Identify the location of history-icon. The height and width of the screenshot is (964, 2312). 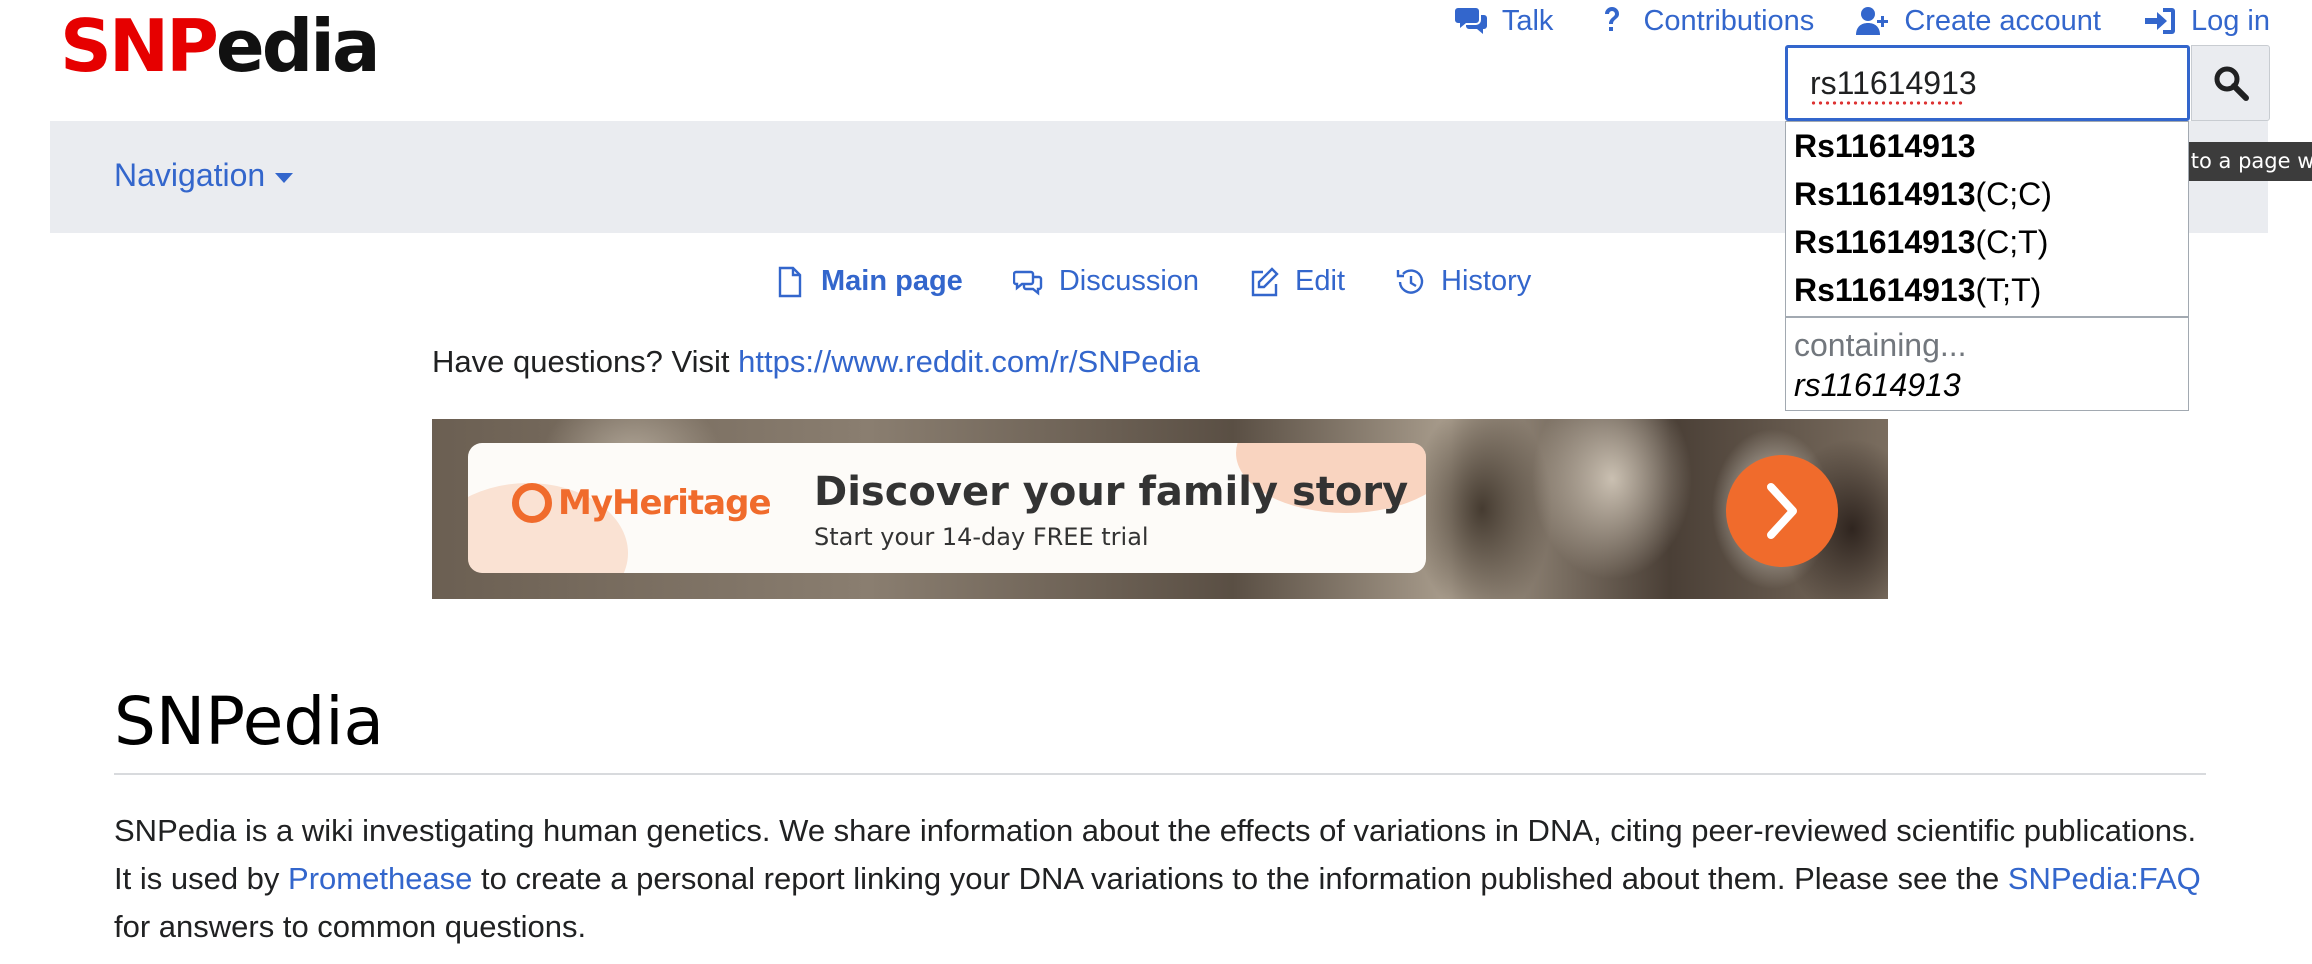
(1410, 281).